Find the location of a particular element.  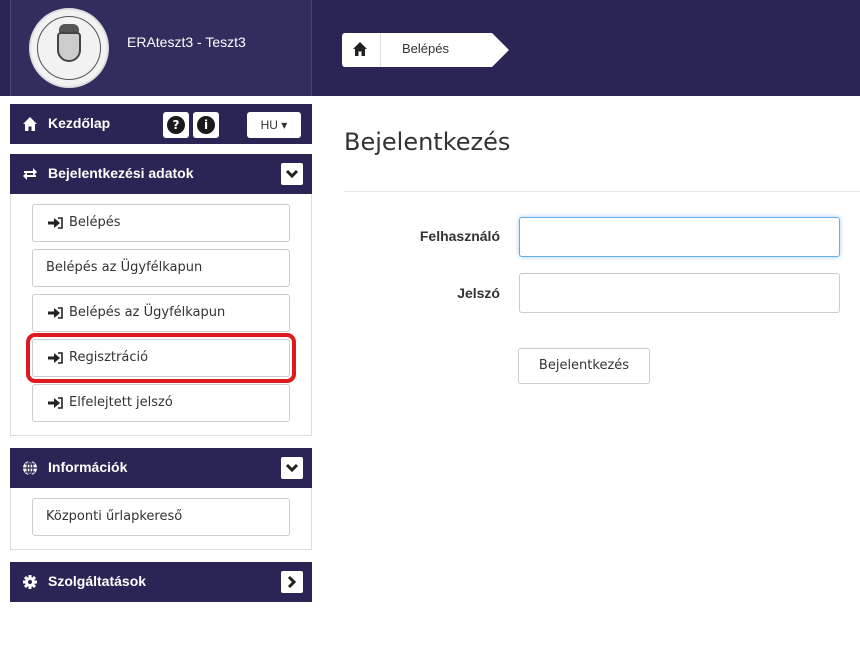

panel-info-header: Információk is located at coordinates (161, 468).